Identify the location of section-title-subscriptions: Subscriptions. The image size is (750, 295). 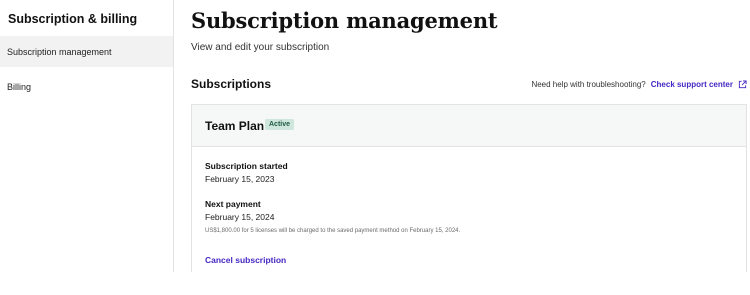
(231, 84).